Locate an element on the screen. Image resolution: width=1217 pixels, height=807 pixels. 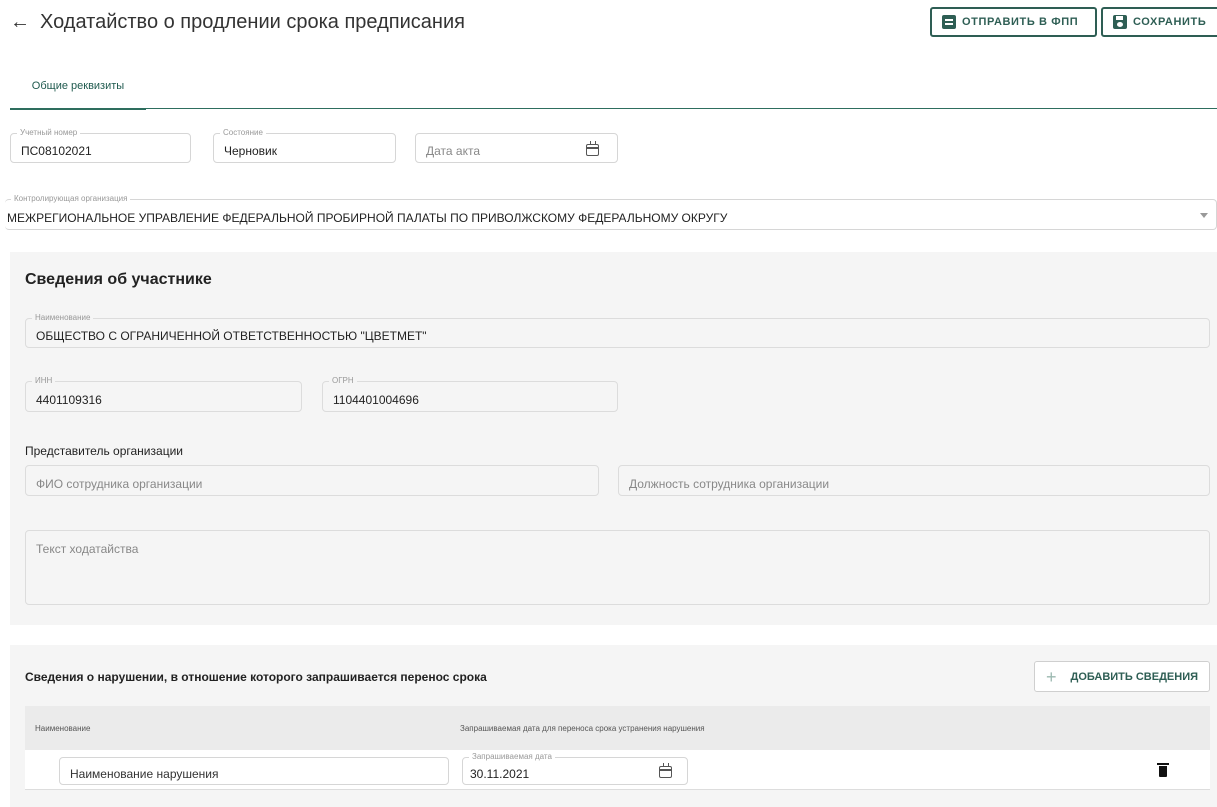
inn-label: ИНН is located at coordinates (44, 381).